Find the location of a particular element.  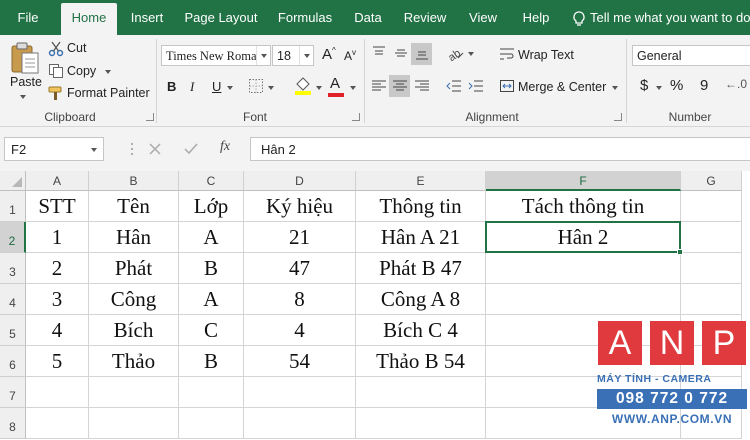

cell-g4 is located at coordinates (711, 299).